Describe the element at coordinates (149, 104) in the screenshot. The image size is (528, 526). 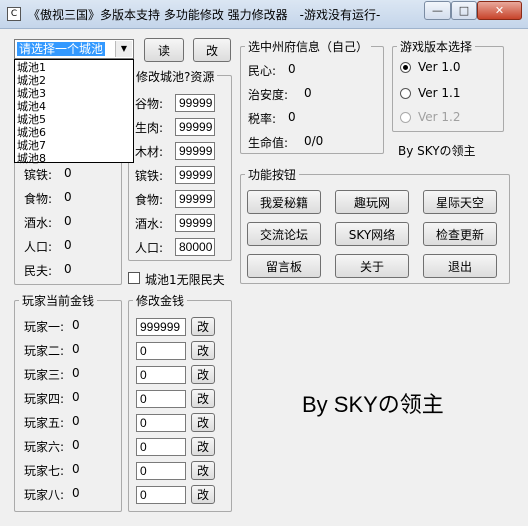
I see `resource-label: 谷物:` at that location.